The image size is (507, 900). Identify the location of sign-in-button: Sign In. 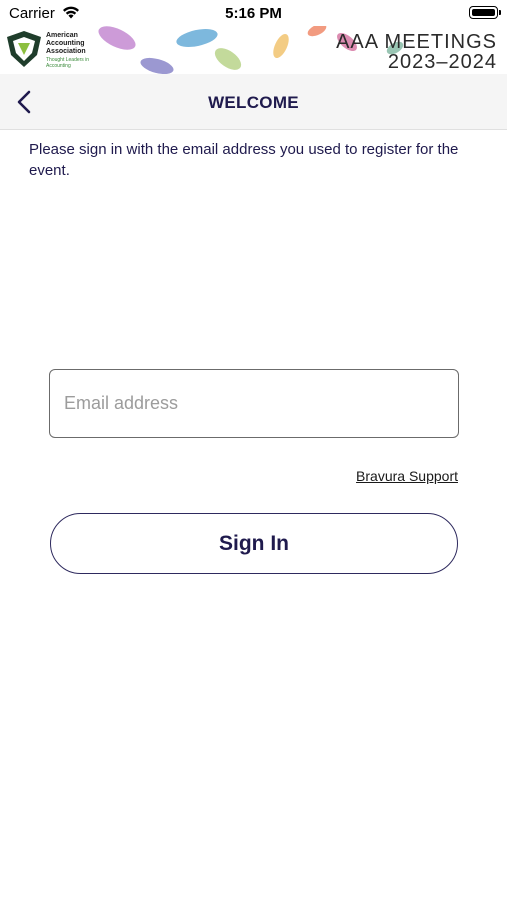
(254, 543).